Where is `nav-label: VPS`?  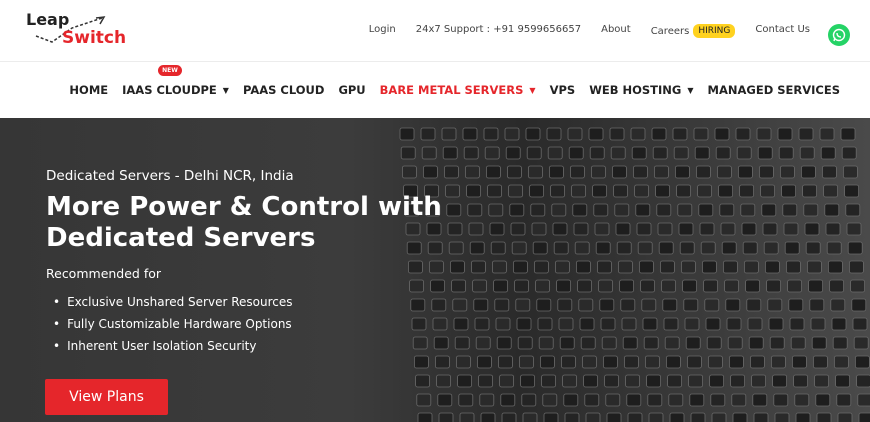 nav-label: VPS is located at coordinates (562, 90).